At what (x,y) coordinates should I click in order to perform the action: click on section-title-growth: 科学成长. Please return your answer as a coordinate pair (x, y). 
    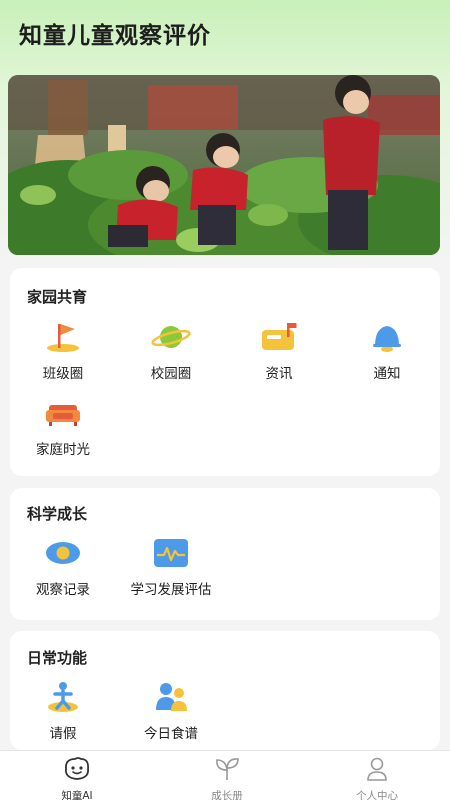
    Looking at the image, I should click on (57, 514).